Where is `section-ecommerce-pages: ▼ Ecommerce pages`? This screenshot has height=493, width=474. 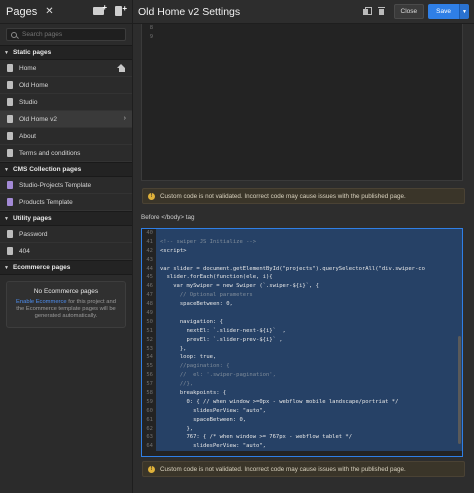 section-ecommerce-pages: ▼ Ecommerce pages is located at coordinates (66, 267).